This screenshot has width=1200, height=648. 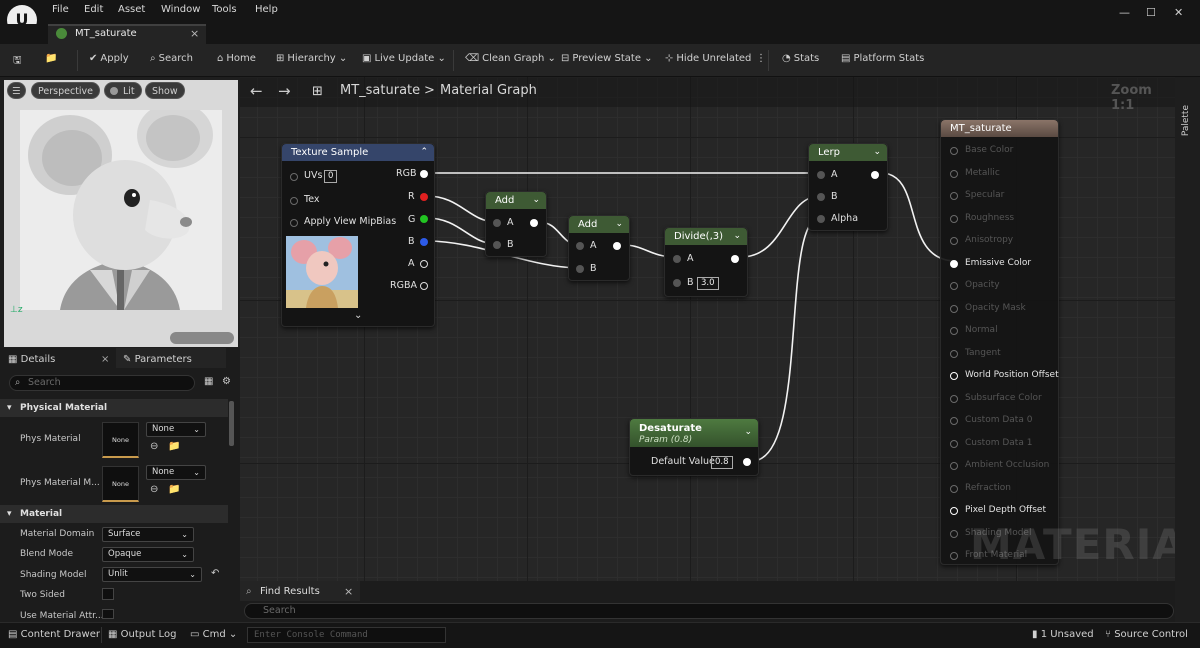 I want to click on source-control-button: ⑂ Source Control, so click(x=1146, y=634).